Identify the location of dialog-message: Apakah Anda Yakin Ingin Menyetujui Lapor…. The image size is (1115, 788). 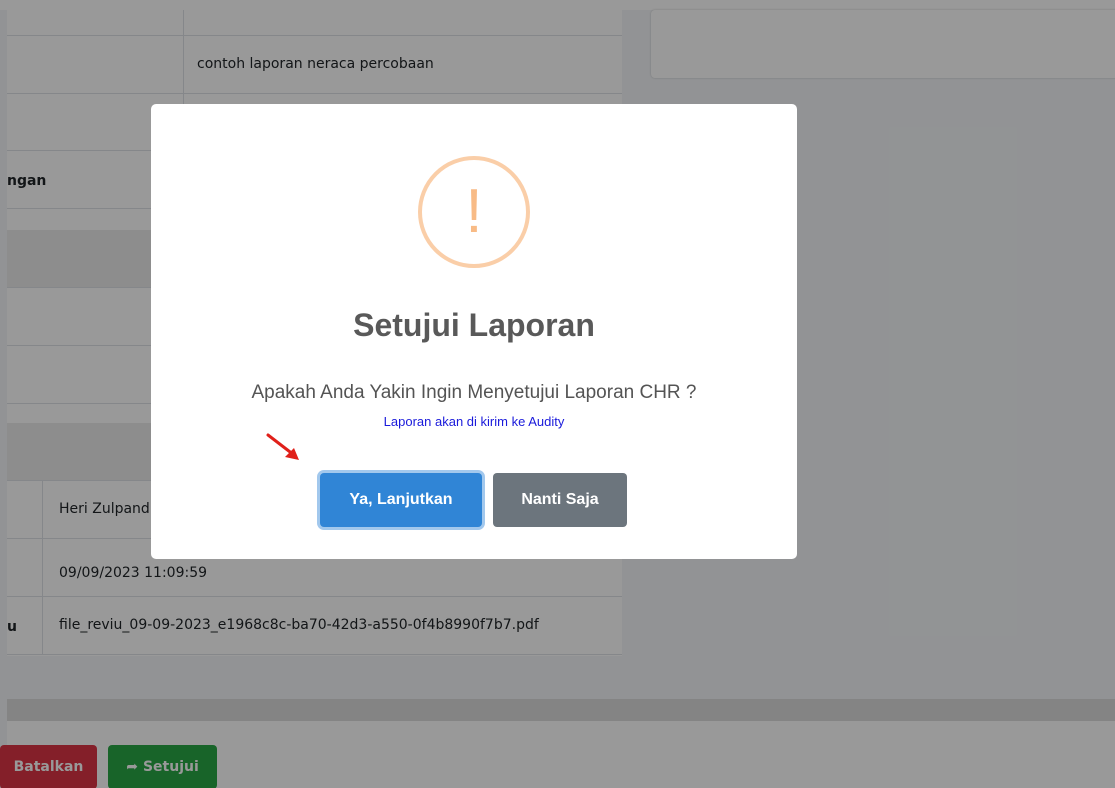
(474, 392).